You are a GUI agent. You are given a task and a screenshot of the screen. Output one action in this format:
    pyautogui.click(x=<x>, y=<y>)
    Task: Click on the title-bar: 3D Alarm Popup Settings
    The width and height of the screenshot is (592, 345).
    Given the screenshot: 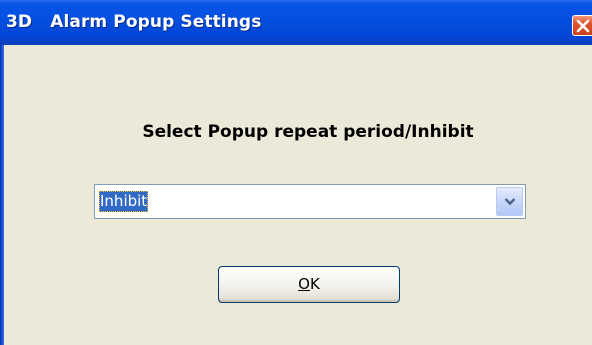 What is the action you would take?
    pyautogui.click(x=296, y=22)
    